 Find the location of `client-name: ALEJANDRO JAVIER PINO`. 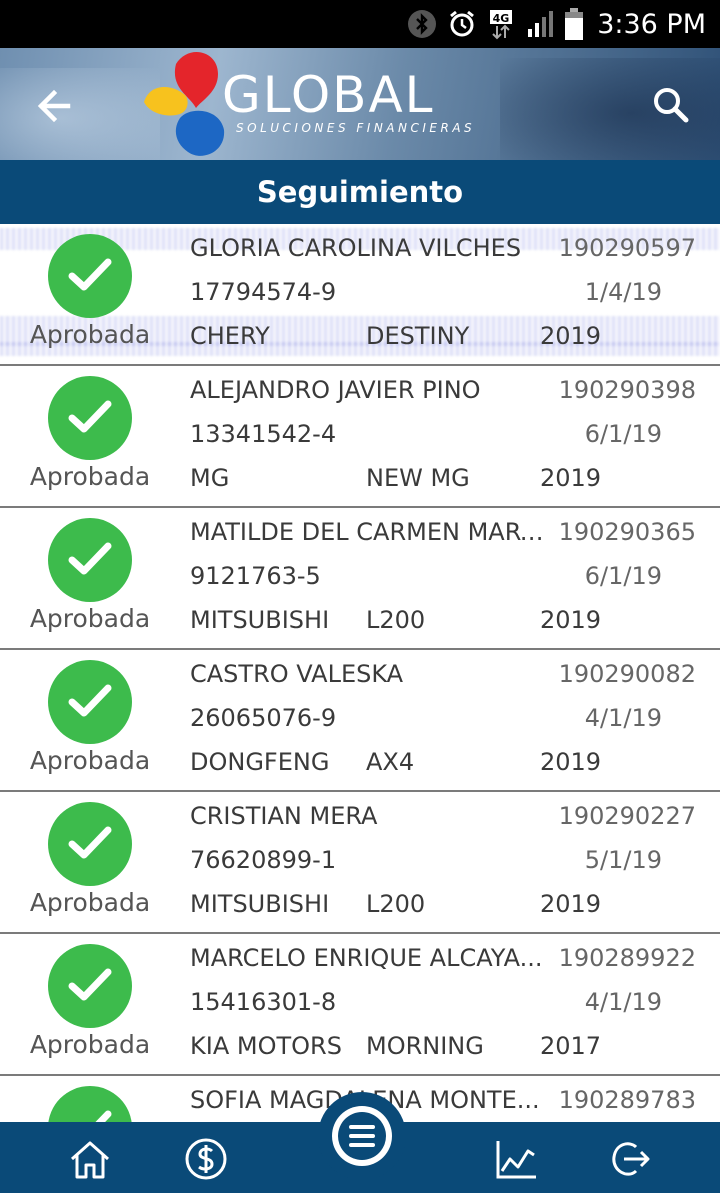

client-name: ALEJANDRO JAVIER PINO is located at coordinates (335, 390).